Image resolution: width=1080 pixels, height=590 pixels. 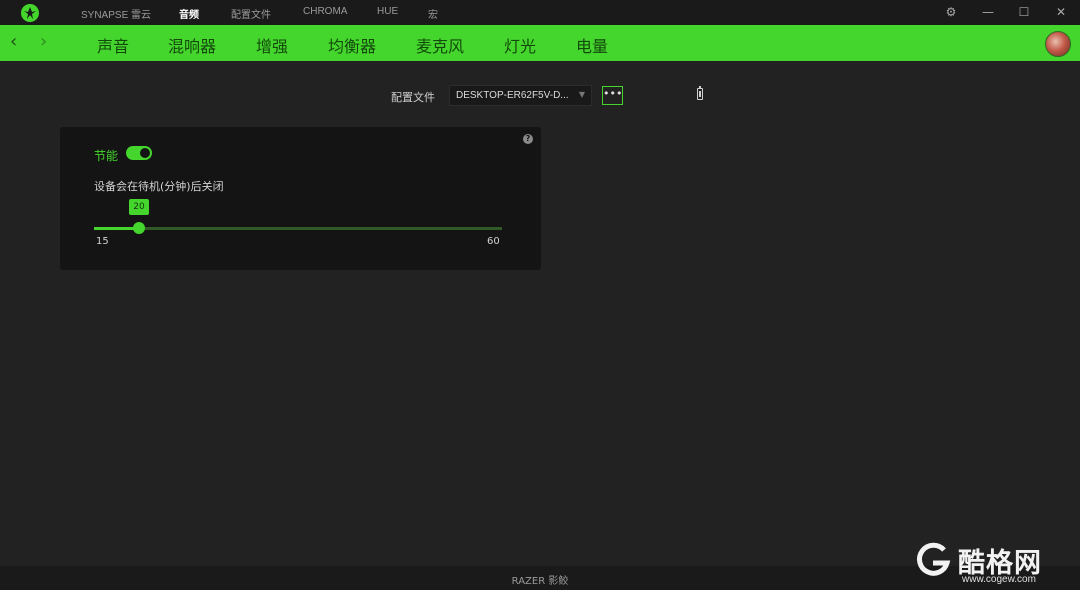 What do you see at coordinates (300, 198) in the screenshot?
I see `power-panel: ? 节能 设备会在待机(分钟)后关闭 20 15 60` at bounding box center [300, 198].